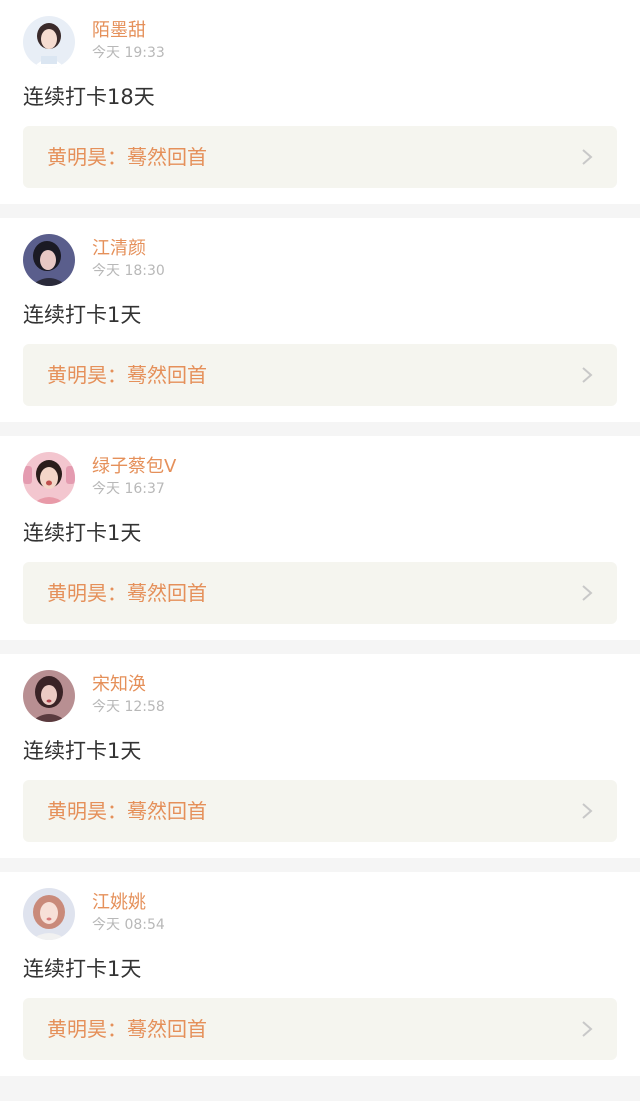 This screenshot has width=640, height=1101. I want to click on post-timestamp: 今天 16:37, so click(128, 489).